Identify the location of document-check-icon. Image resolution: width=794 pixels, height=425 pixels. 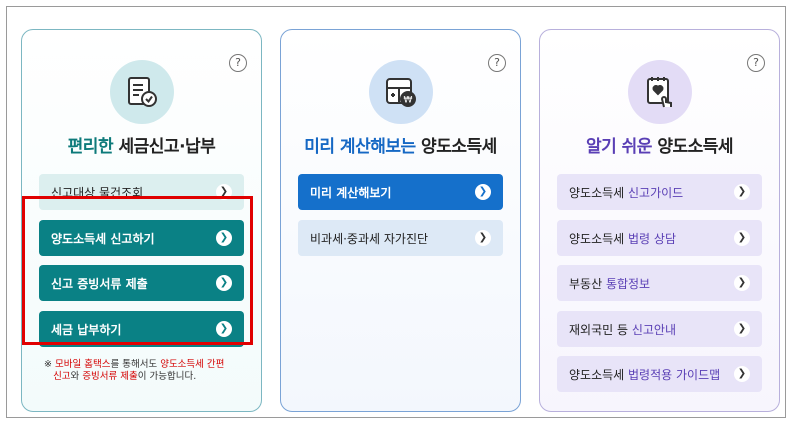
(142, 92).